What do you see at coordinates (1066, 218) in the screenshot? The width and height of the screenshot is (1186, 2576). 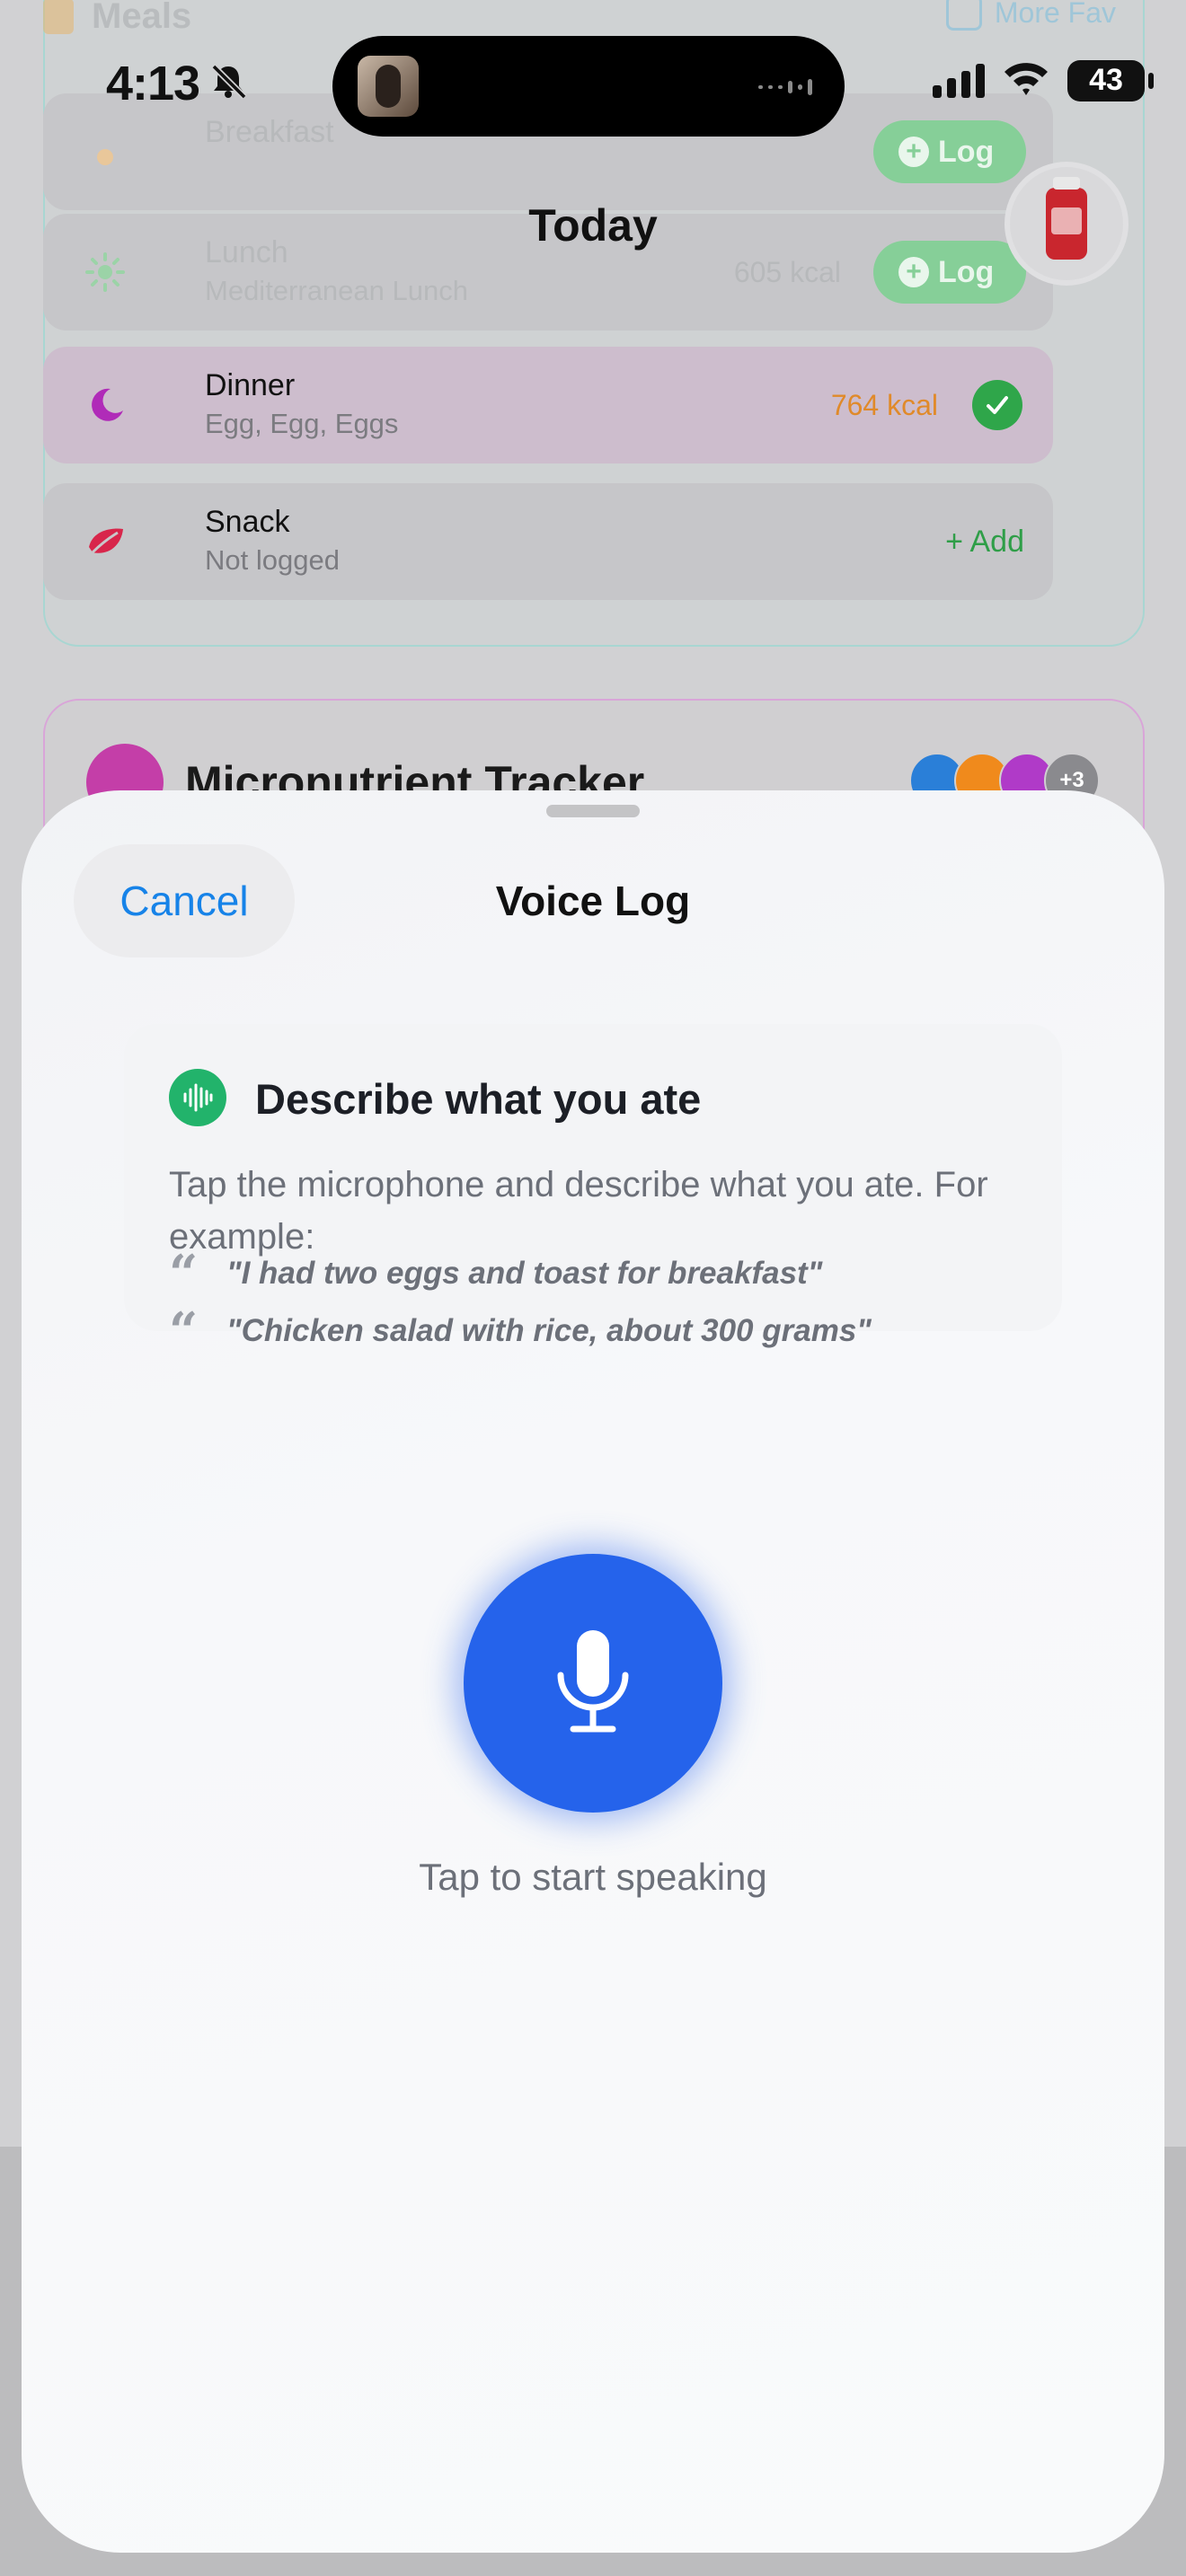 I see `supplement-bottle-icon` at bounding box center [1066, 218].